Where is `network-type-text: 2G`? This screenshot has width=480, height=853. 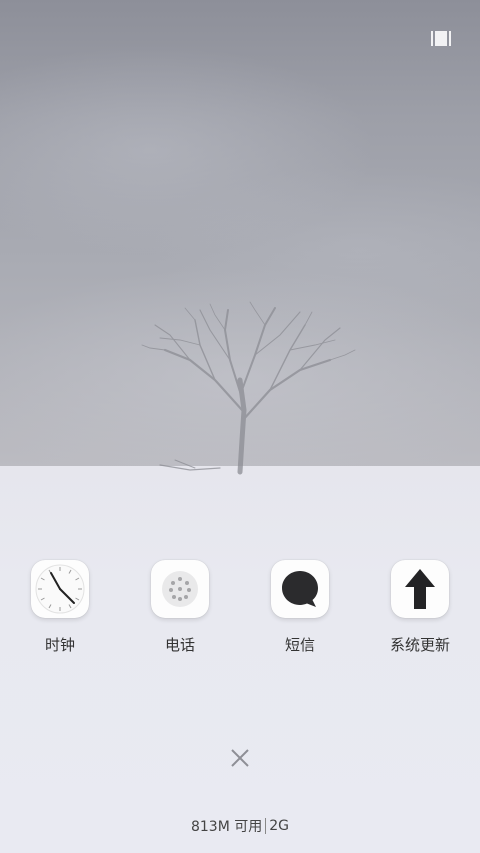 network-type-text: 2G is located at coordinates (279, 826).